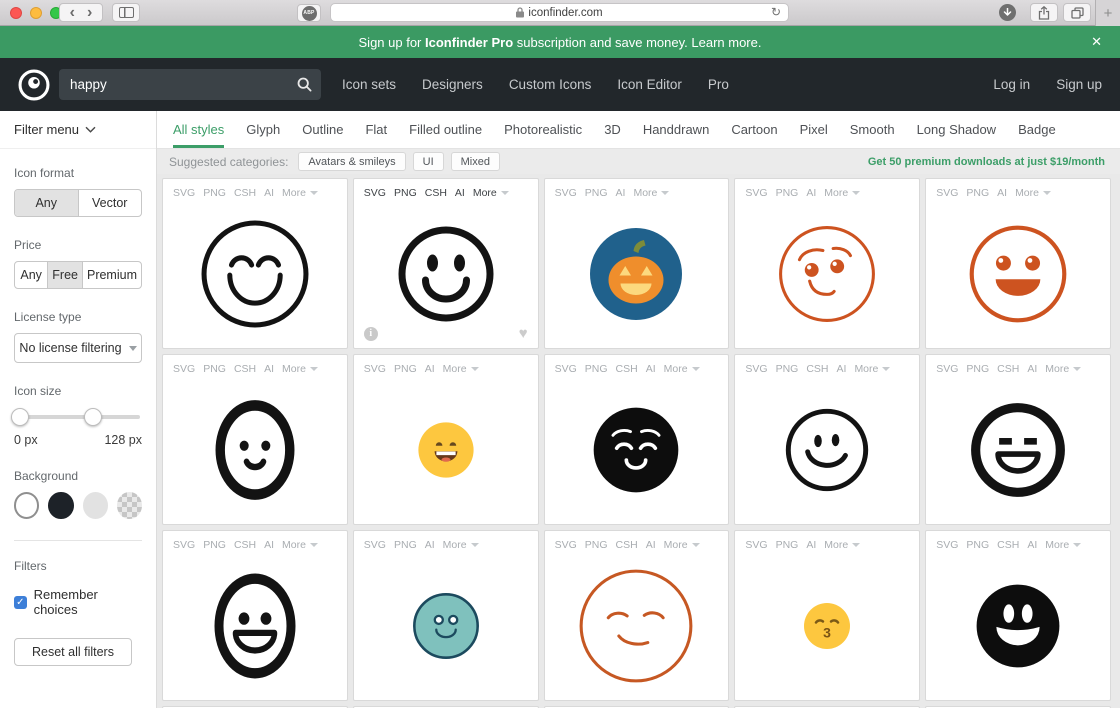 Image resolution: width=1120 pixels, height=708 pixels. What do you see at coordinates (523, 333) in the screenshot?
I see `heart-icon: ♥` at bounding box center [523, 333].